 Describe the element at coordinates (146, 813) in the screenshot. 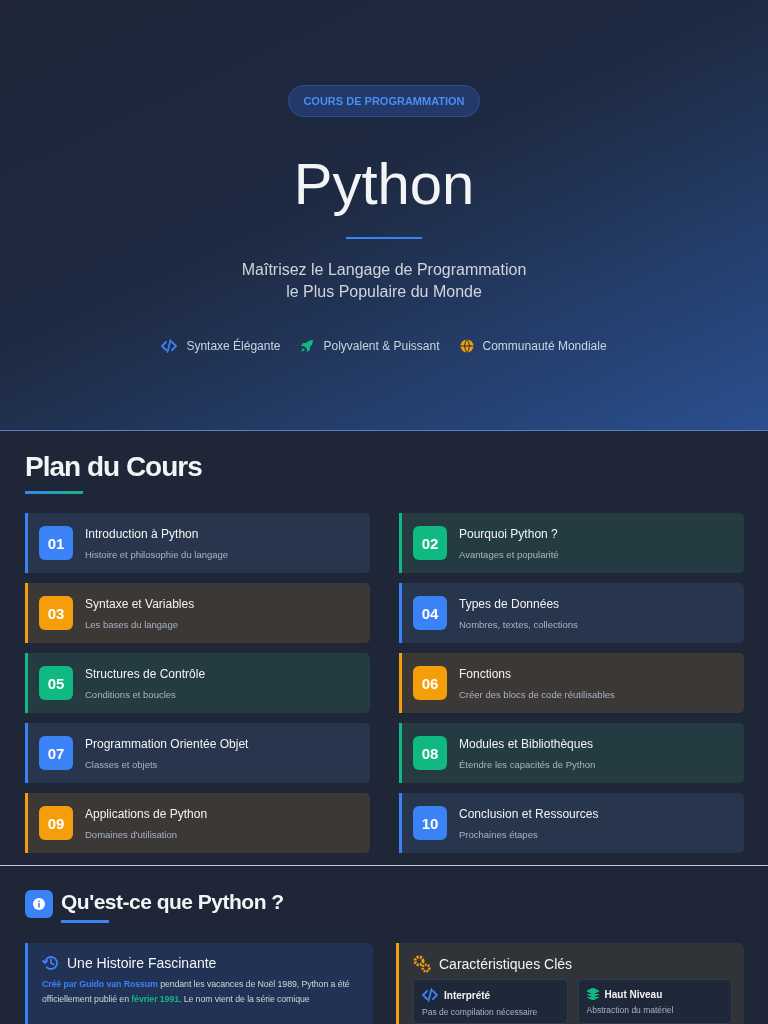

I see `module-title: Applications de Python` at that location.